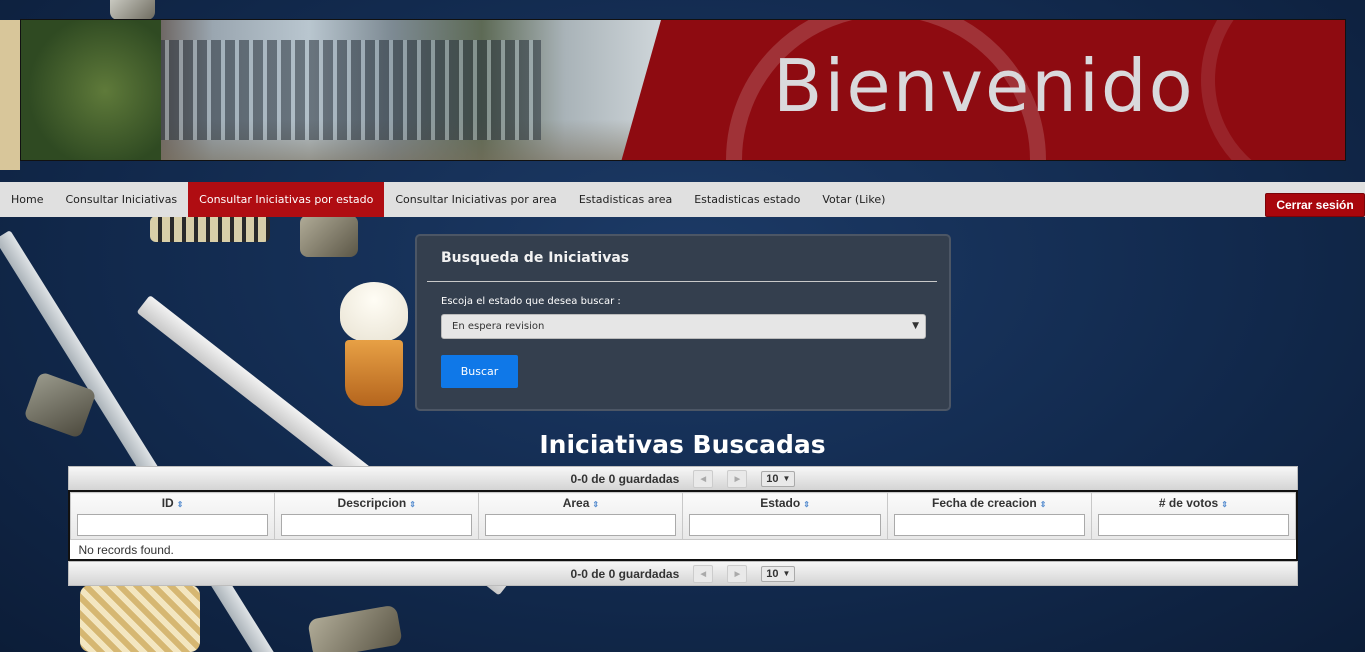  I want to click on nav-consultar-iniciativas: Consultar Iniciativas, so click(121, 199).